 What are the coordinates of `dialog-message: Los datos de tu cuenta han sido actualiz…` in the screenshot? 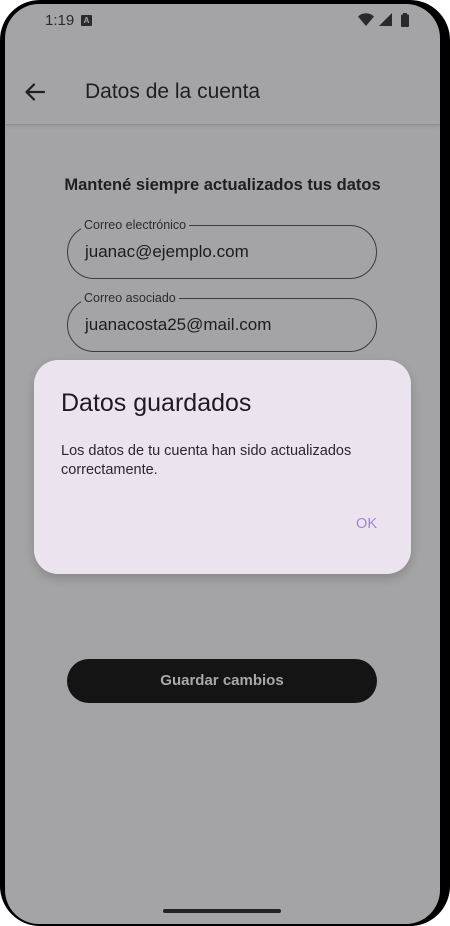 It's located at (206, 460).